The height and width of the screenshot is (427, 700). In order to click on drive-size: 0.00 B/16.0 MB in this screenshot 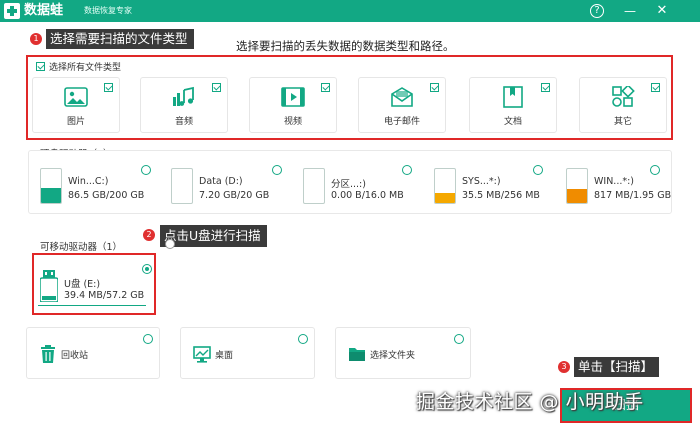, I will do `click(367, 195)`.